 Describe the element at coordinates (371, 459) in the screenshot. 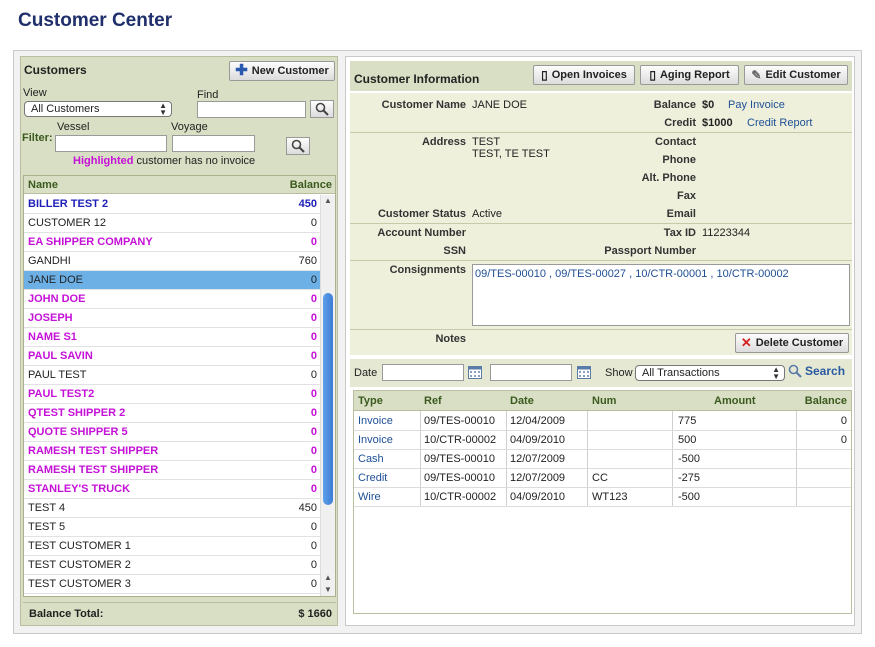

I see `transaction-type: Cash` at that location.